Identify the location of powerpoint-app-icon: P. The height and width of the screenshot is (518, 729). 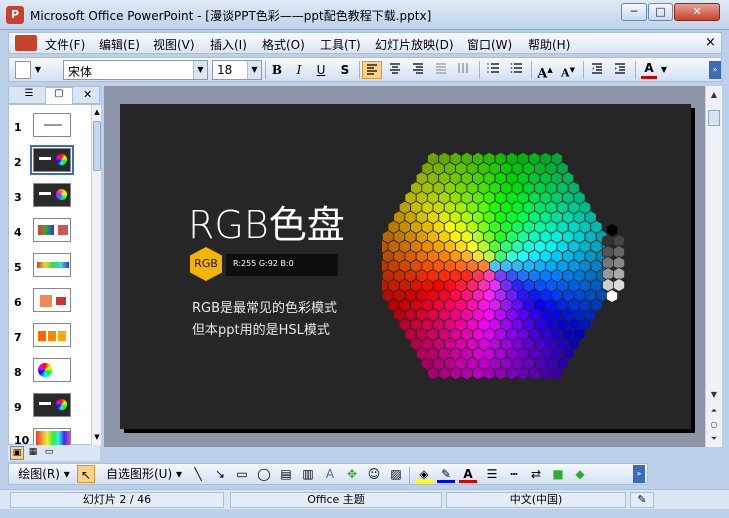
(15, 15).